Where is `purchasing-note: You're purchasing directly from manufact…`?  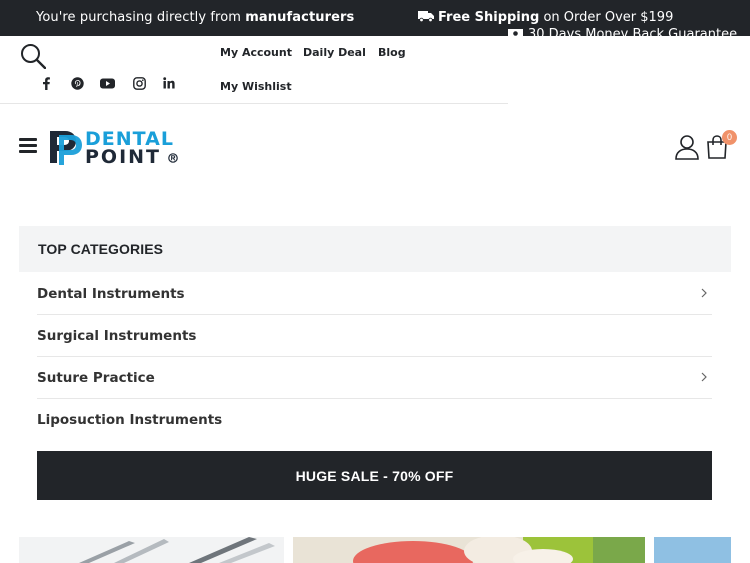
purchasing-note: You're purchasing directly from manufact… is located at coordinates (195, 17).